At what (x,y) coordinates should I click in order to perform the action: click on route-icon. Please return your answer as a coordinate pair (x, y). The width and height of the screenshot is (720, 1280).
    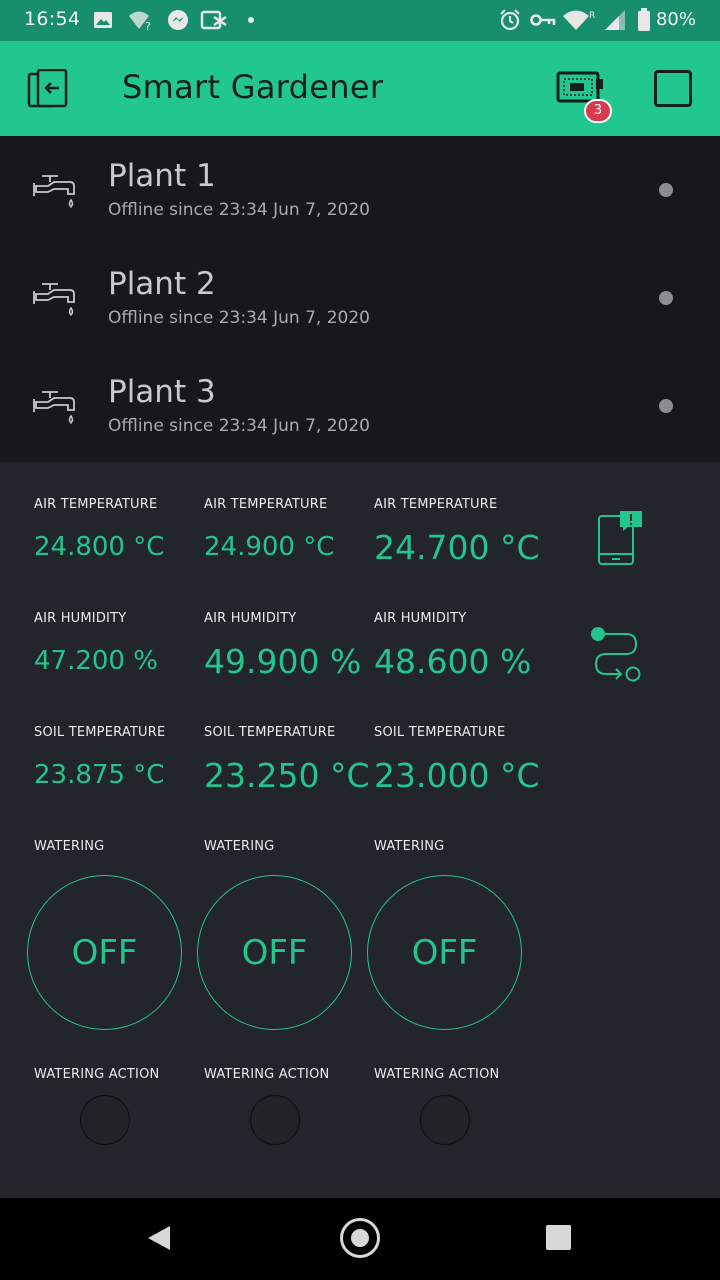
    Looking at the image, I should click on (616, 654).